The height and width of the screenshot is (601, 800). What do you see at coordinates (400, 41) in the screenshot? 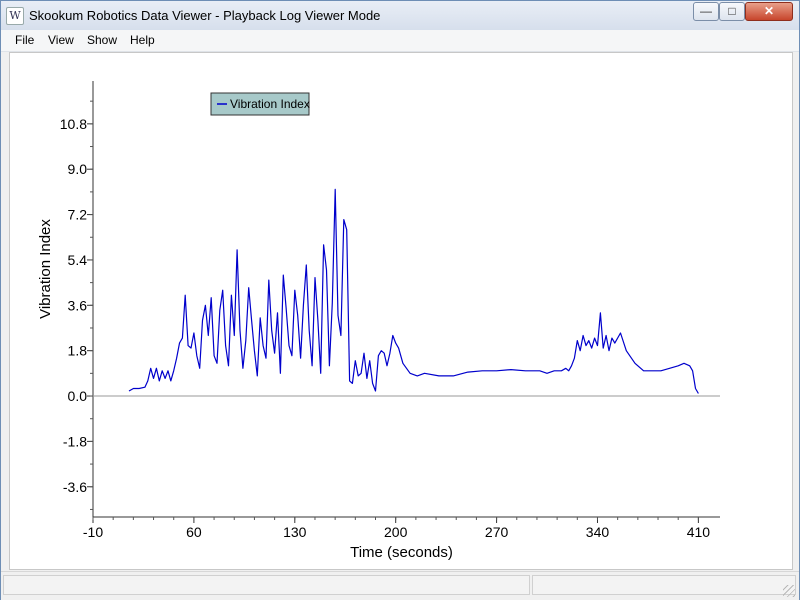
I see `menu-bar: File View Show Help` at bounding box center [400, 41].